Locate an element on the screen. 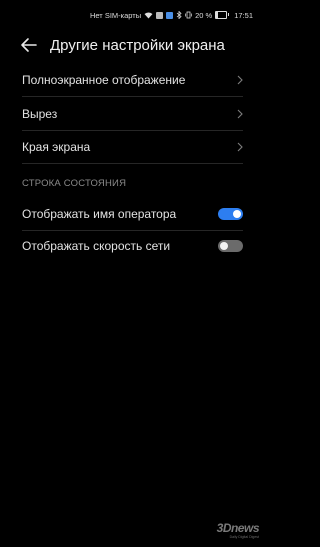  menu-item-label: Края экрана is located at coordinates (56, 146).